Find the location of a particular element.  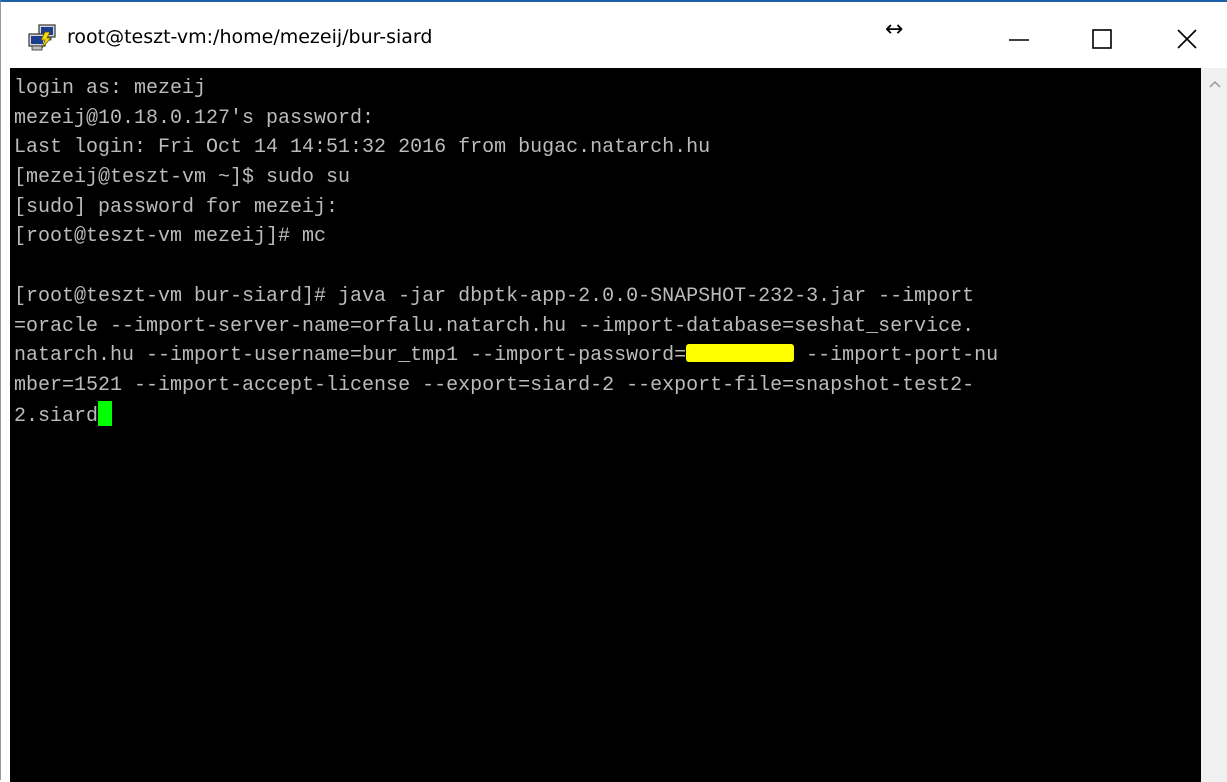

terminal-line: mezeij@10.18.0.127's password: is located at coordinates (194, 118).